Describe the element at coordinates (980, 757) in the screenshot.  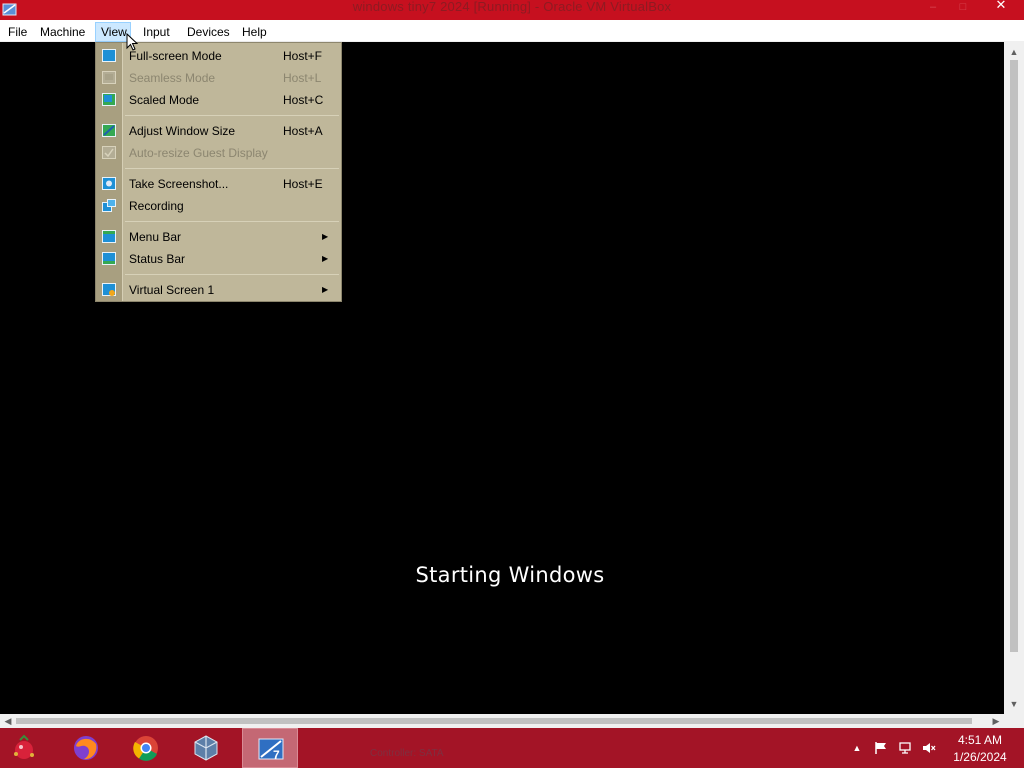
I see `clock-date: 1/26/2024` at that location.